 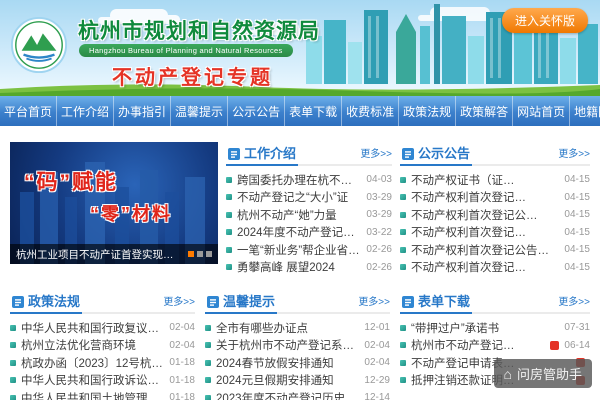 I want to click on download-icon, so click(x=408, y=301).